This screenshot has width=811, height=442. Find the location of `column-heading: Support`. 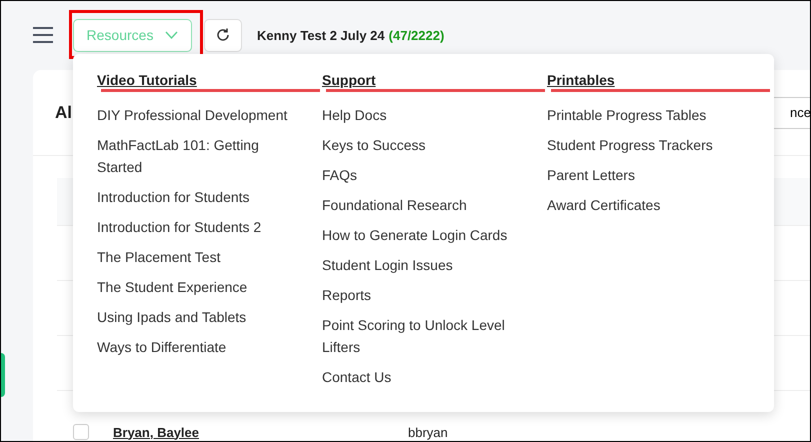

column-heading: Support is located at coordinates (349, 80).